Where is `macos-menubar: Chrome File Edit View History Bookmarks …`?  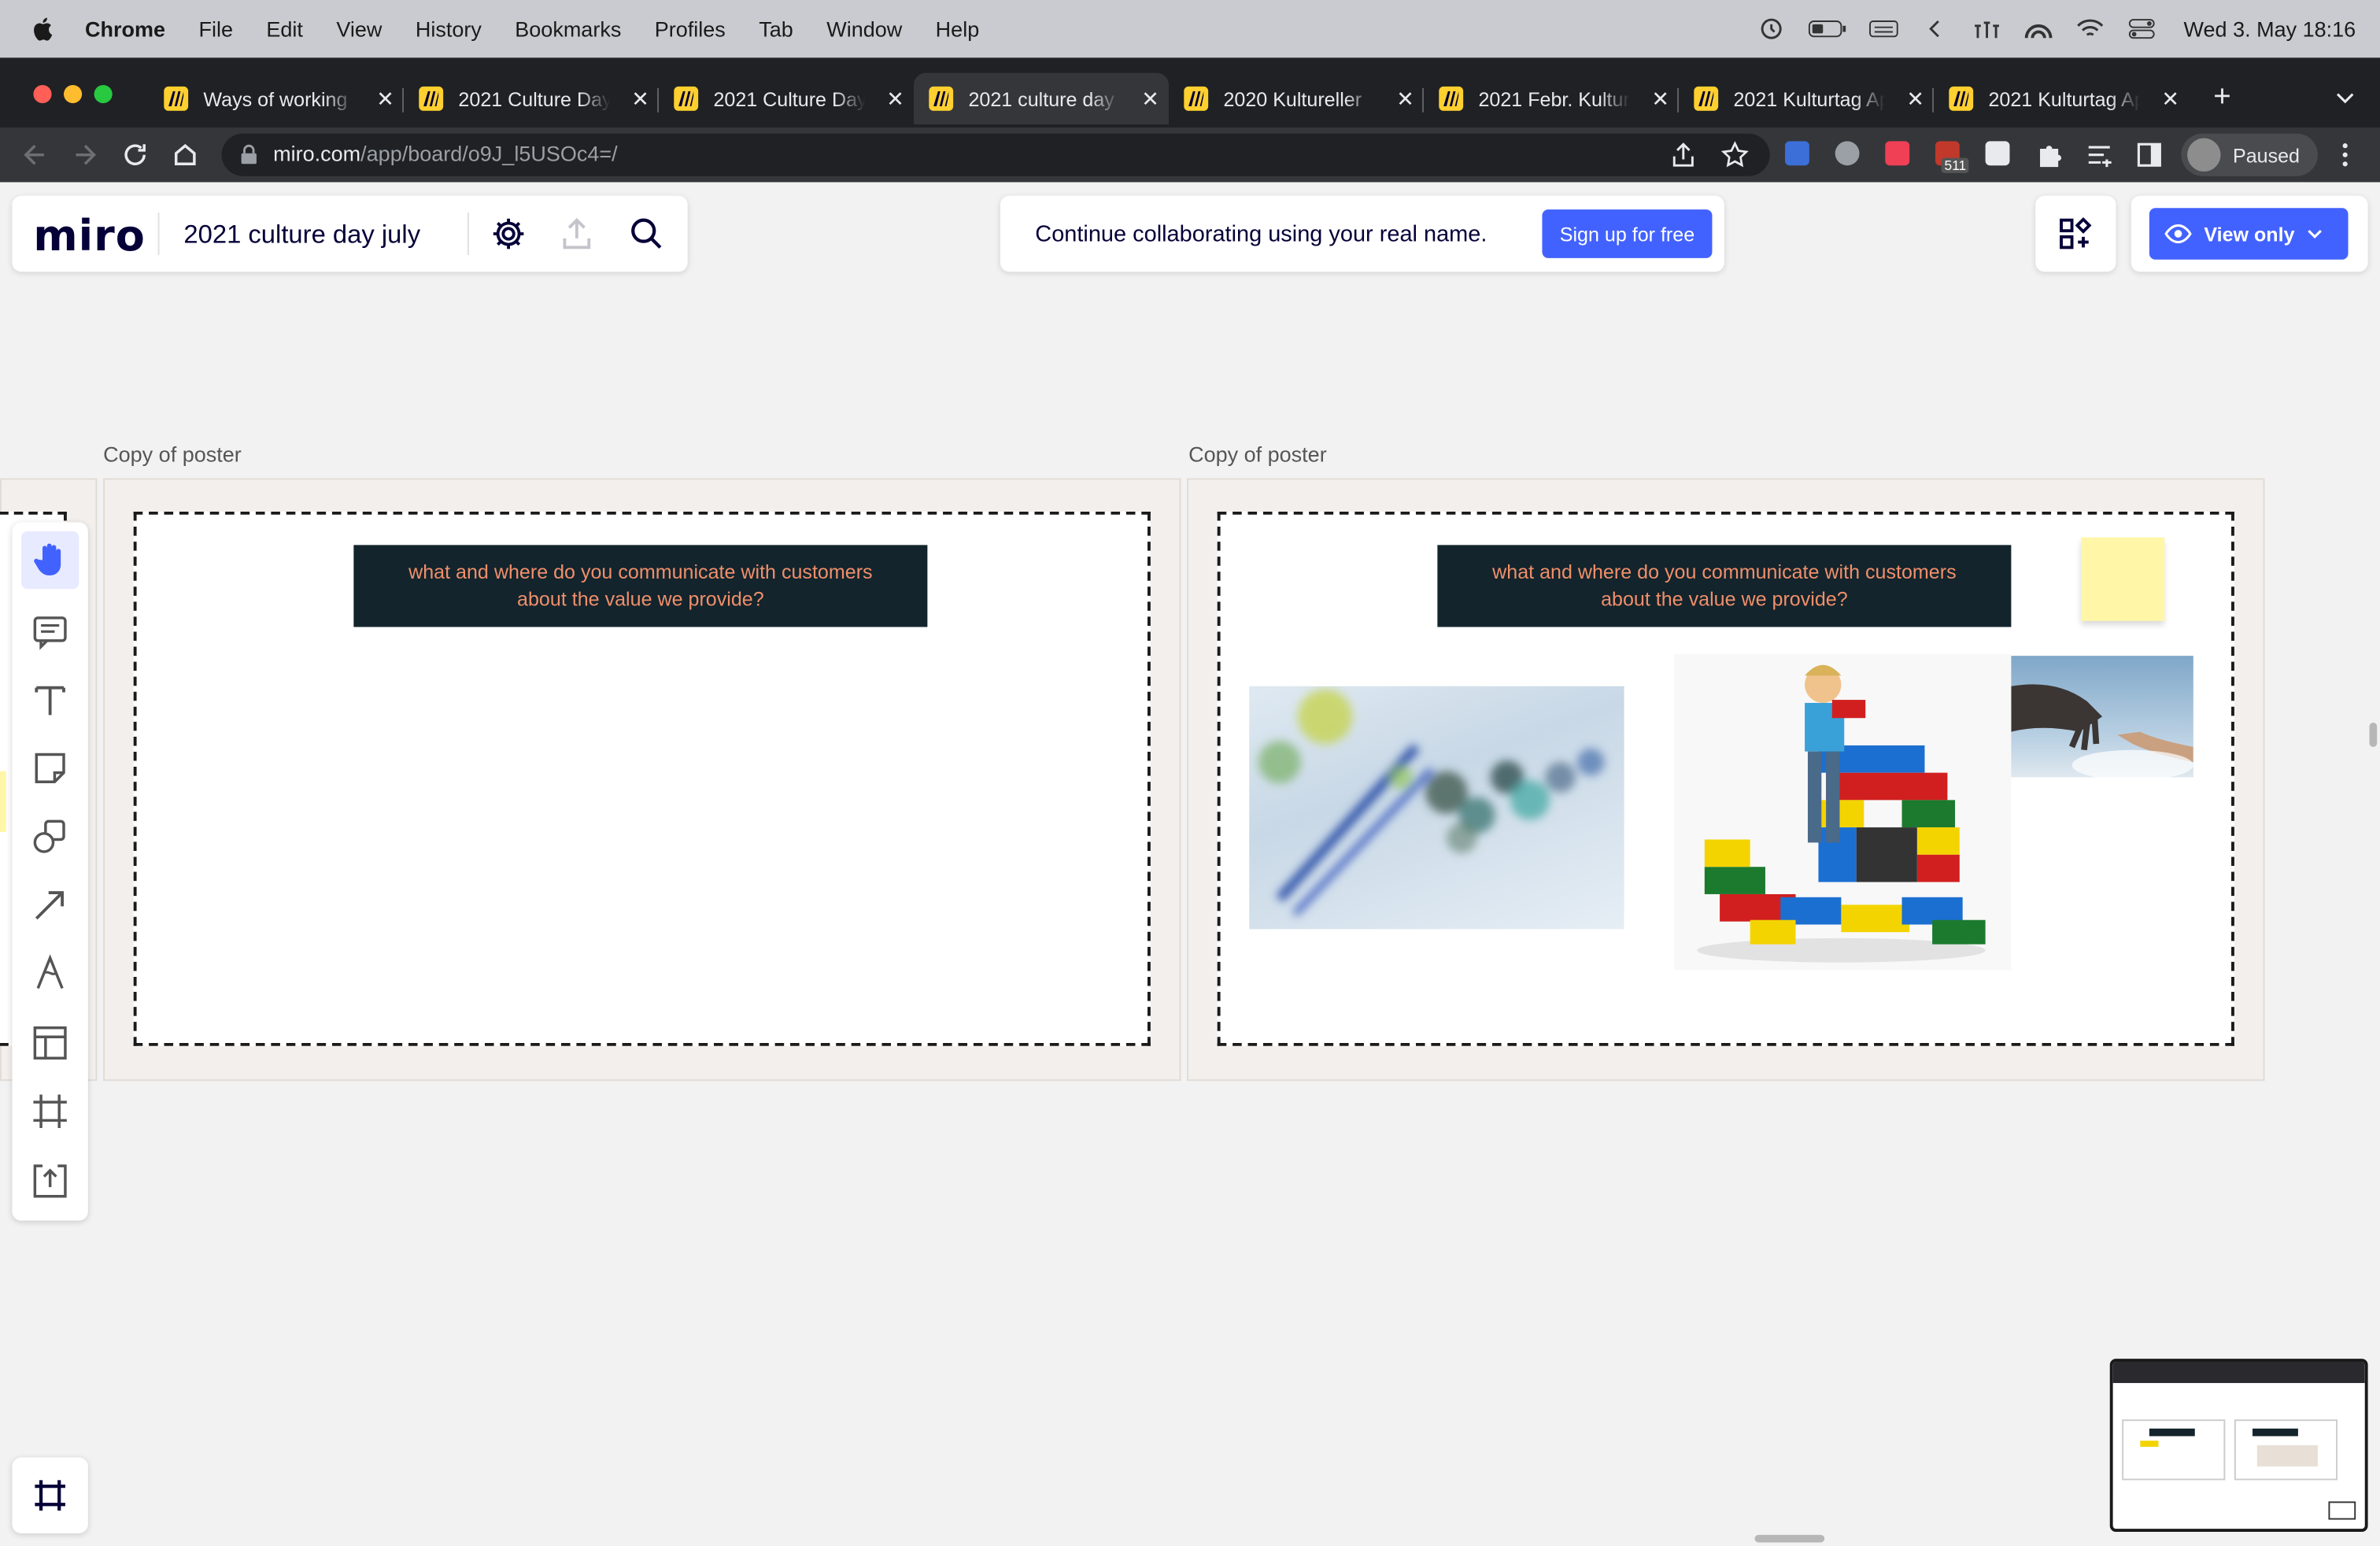 macos-menubar: Chrome File Edit View History Bookmarks … is located at coordinates (1190, 29).